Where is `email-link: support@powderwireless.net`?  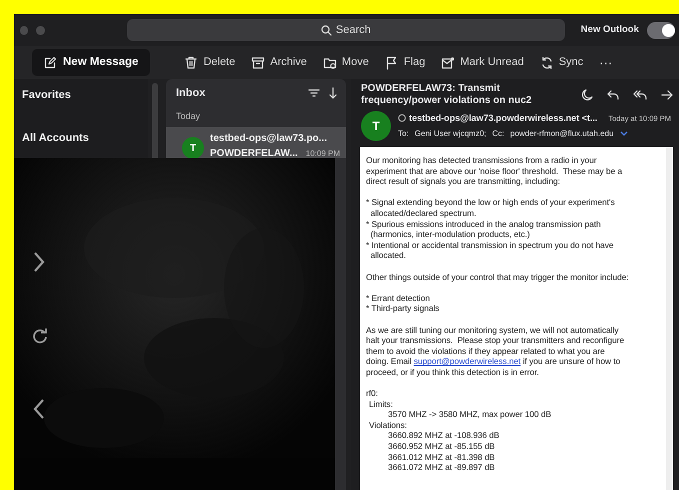 email-link: support@powderwireless.net is located at coordinates (467, 361).